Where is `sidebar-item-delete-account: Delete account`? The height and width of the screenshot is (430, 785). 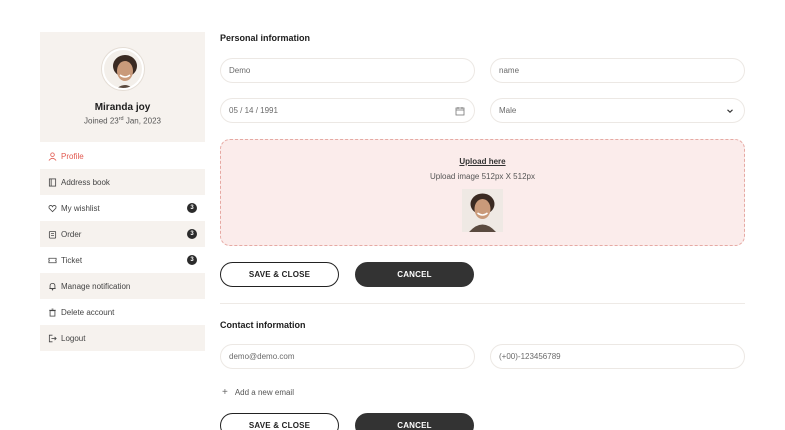 sidebar-item-delete-account: Delete account is located at coordinates (122, 312).